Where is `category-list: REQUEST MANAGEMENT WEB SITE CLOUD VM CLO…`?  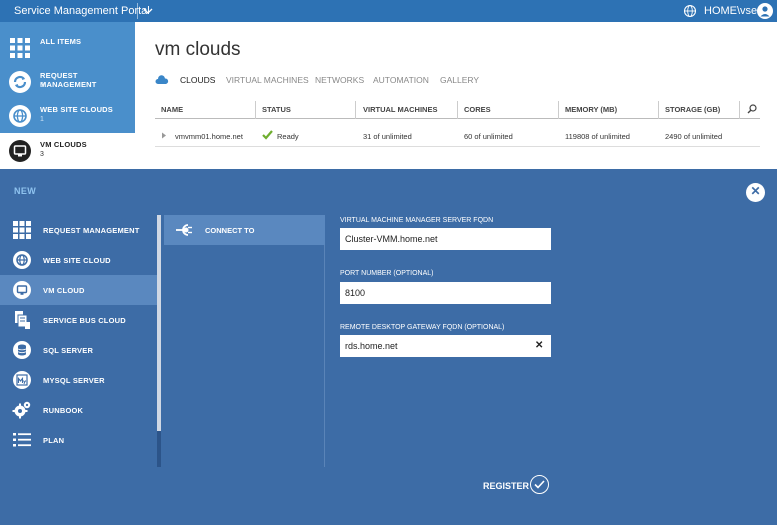 category-list: REQUEST MANAGEMENT WEB SITE CLOUD VM CLO… is located at coordinates (78, 341).